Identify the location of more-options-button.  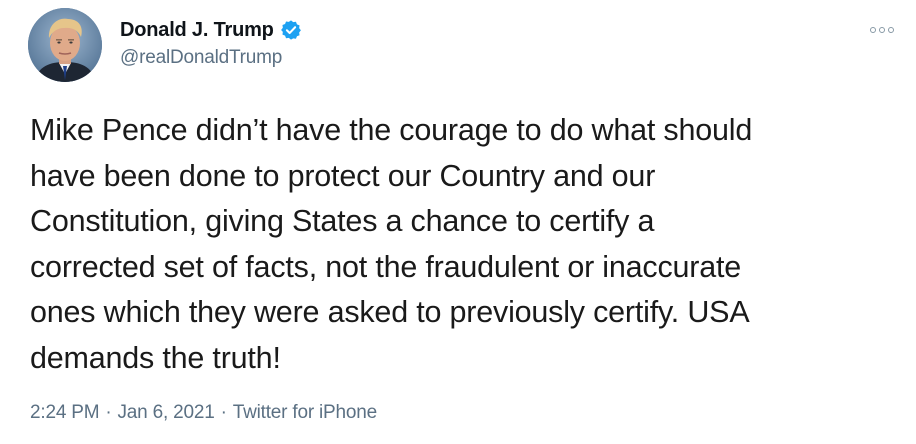
(882, 30).